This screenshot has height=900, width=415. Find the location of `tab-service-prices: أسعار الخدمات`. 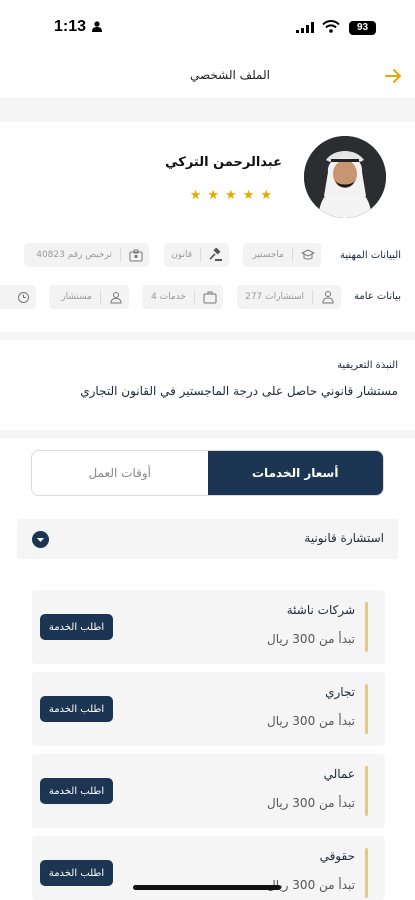

tab-service-prices: أسعار الخدمات is located at coordinates (295, 473).